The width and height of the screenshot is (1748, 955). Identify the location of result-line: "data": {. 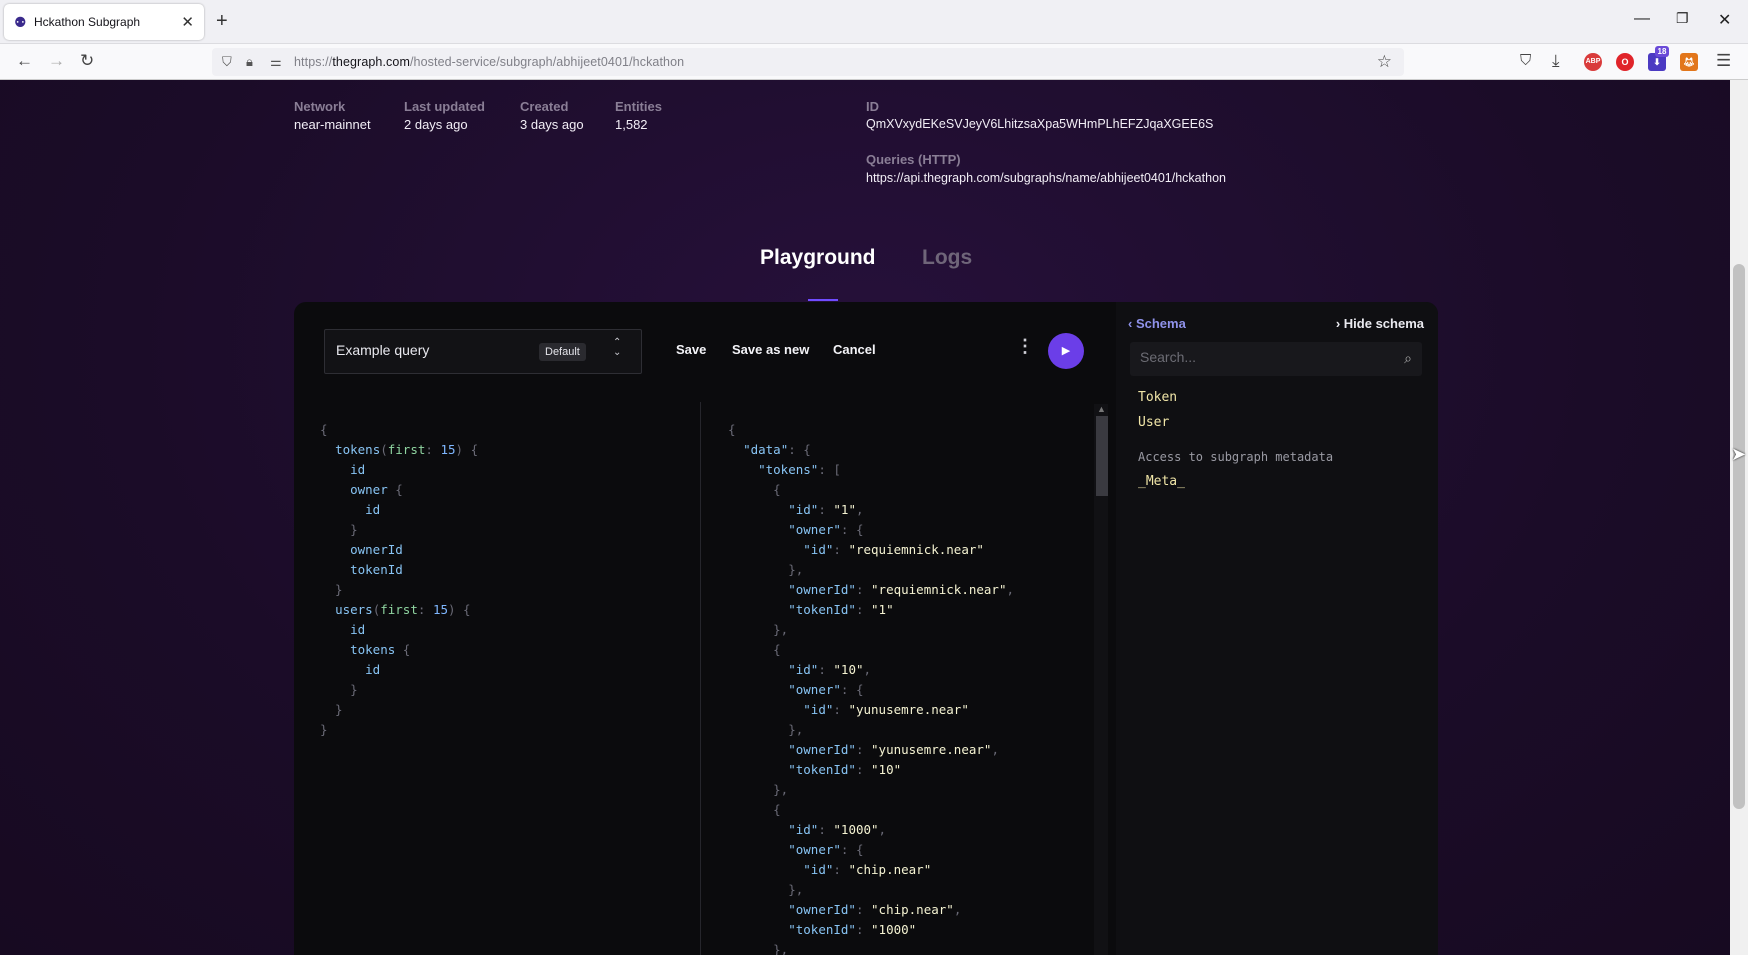
(777, 449).